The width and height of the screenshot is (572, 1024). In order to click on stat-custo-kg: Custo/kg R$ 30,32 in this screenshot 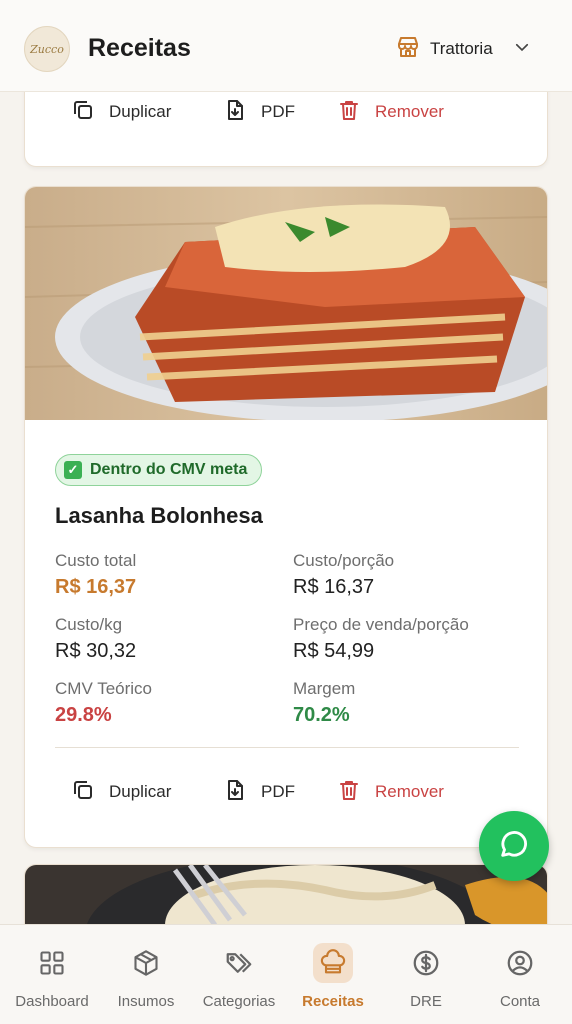, I will do `click(170, 639)`.